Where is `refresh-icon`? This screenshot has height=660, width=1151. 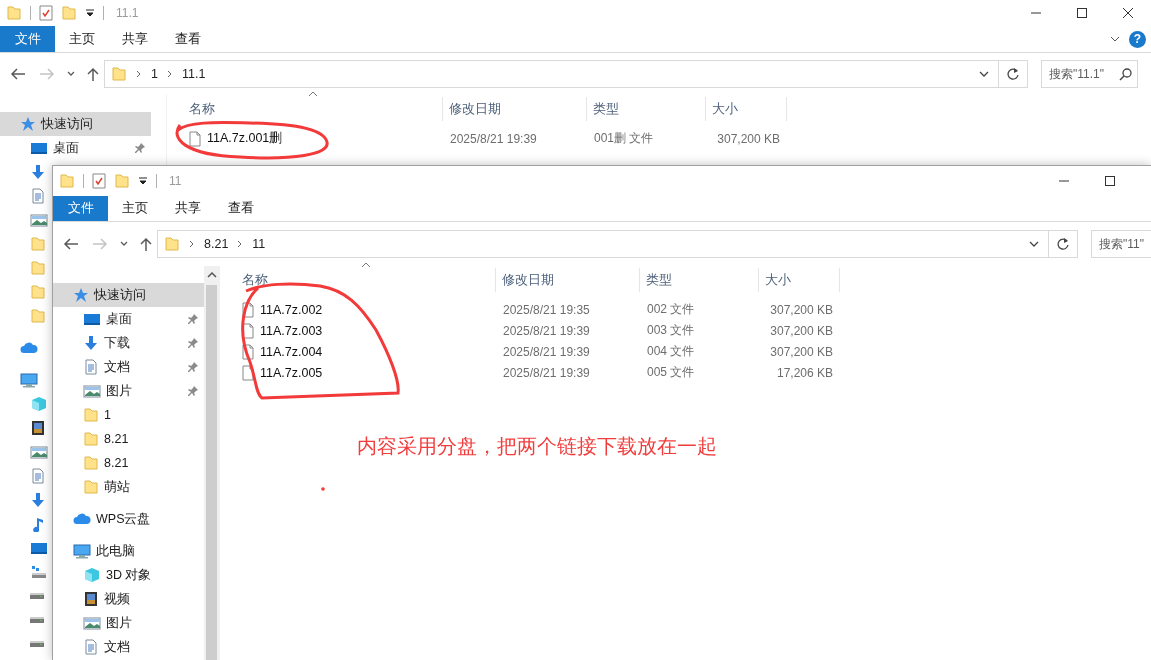 refresh-icon is located at coordinates (1013, 74).